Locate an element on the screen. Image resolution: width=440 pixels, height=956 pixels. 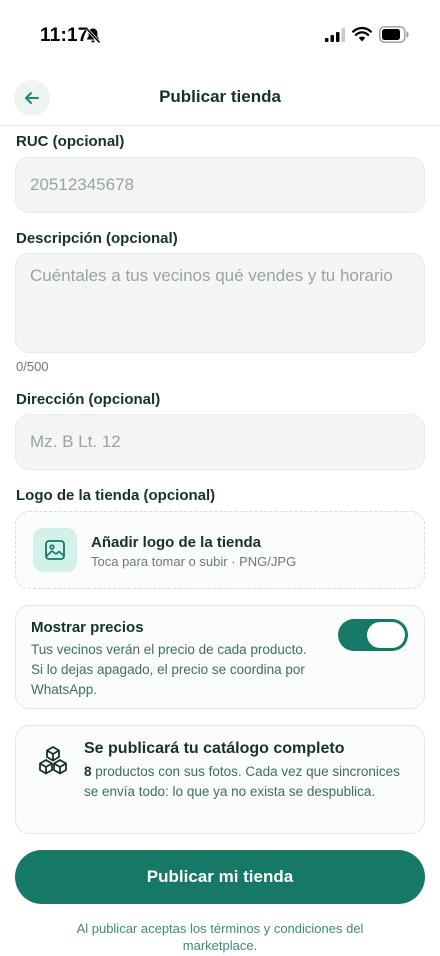
ruc-input is located at coordinates (220, 185).